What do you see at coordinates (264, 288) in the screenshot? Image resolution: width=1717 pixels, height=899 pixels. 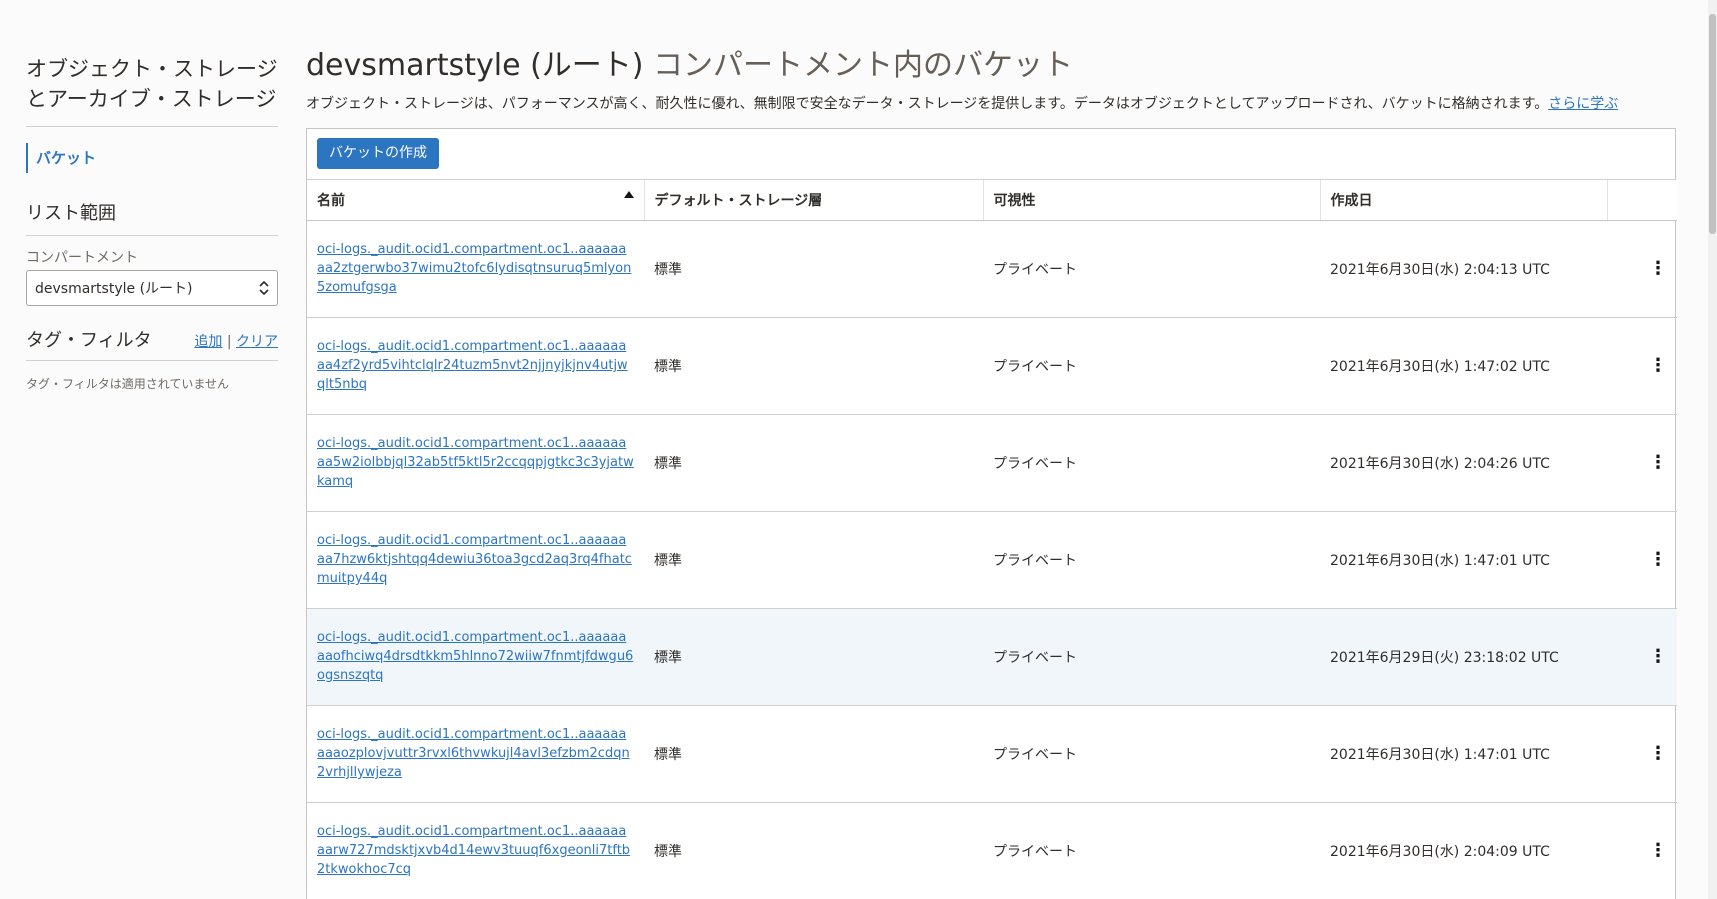 I see `select-updown-icon` at bounding box center [264, 288].